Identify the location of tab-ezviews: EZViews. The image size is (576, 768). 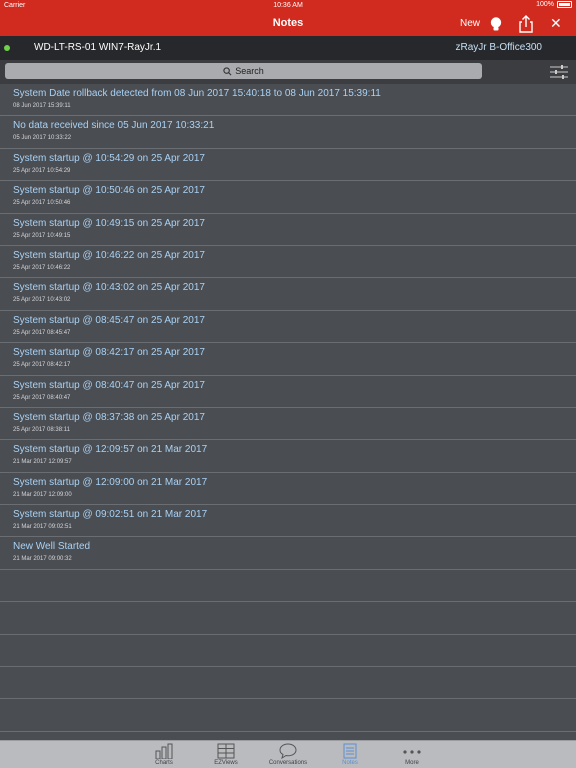
(226, 754).